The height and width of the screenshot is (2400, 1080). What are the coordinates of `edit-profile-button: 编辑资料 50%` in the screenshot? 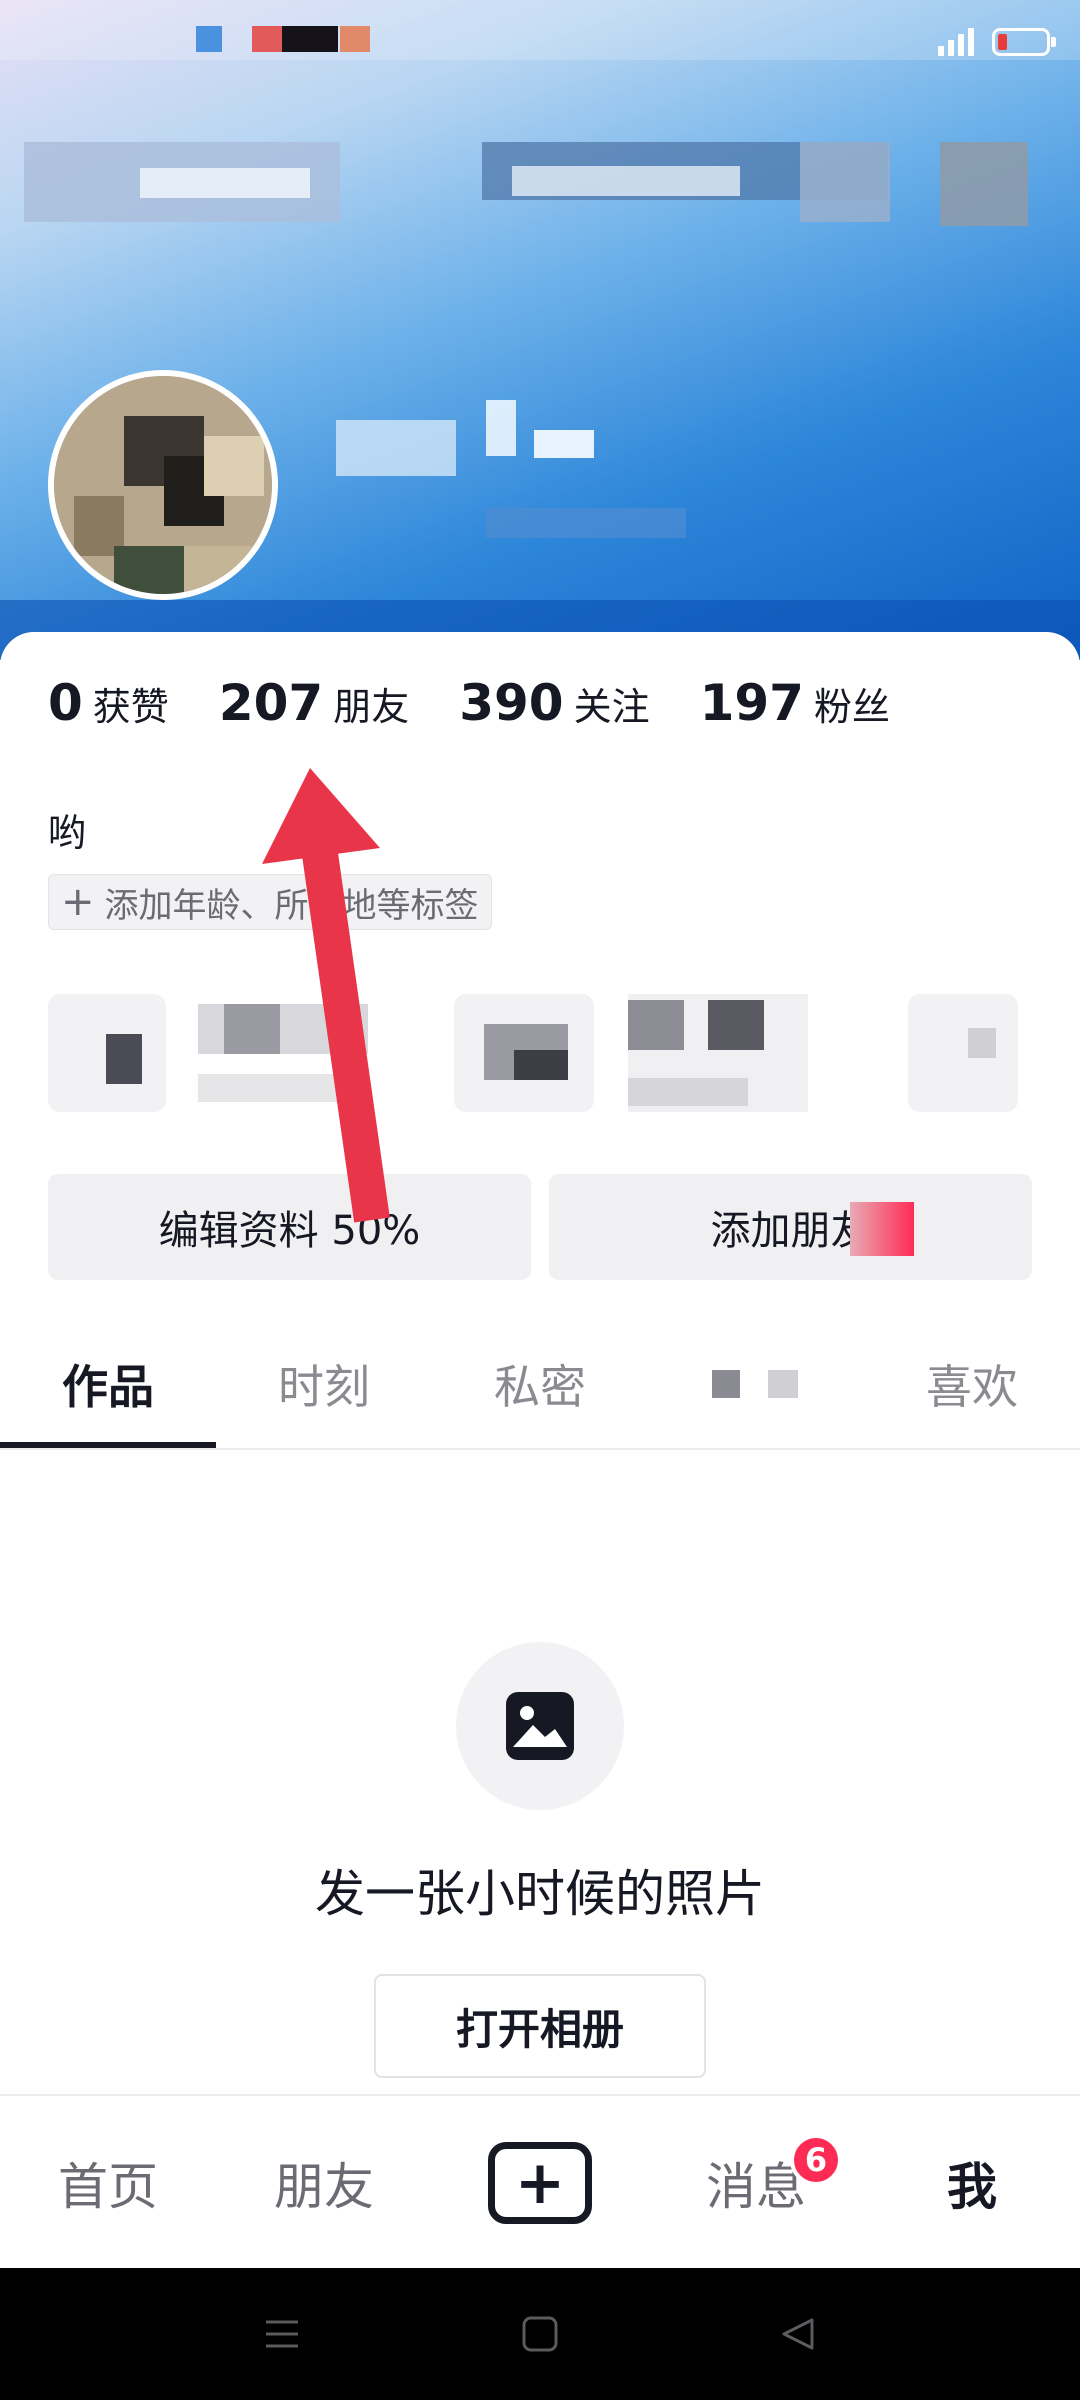 It's located at (289, 1227).